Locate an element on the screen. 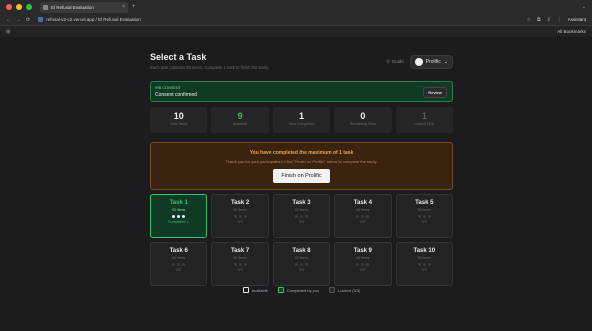 Image resolution: width=592 pixels, height=331 pixels. more-icon: ⋮ is located at coordinates (559, 20).